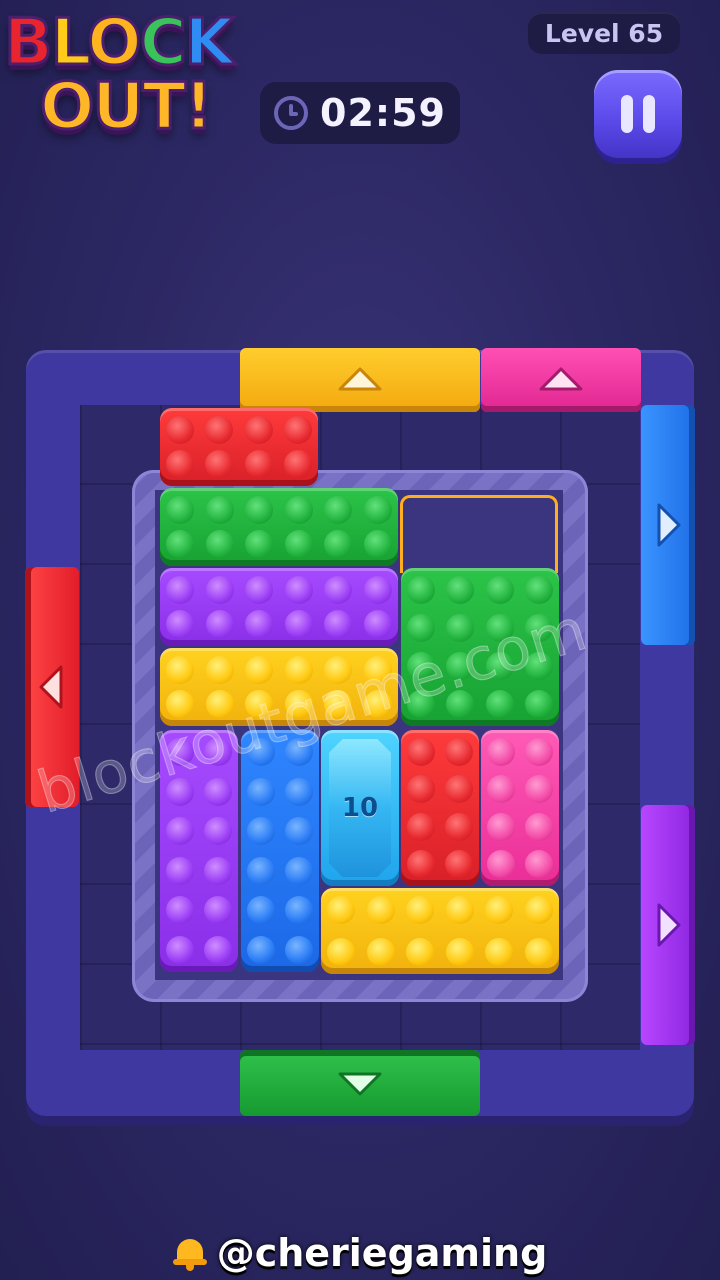  What do you see at coordinates (604, 33) in the screenshot?
I see `level-indicator: Level 65` at bounding box center [604, 33].